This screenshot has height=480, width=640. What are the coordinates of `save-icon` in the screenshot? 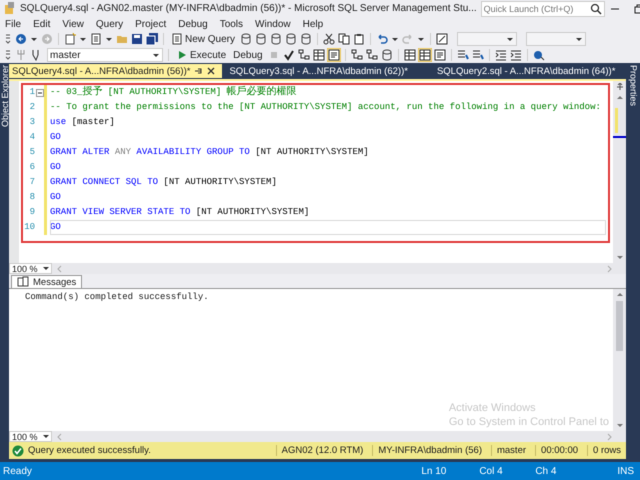 It's located at (137, 39).